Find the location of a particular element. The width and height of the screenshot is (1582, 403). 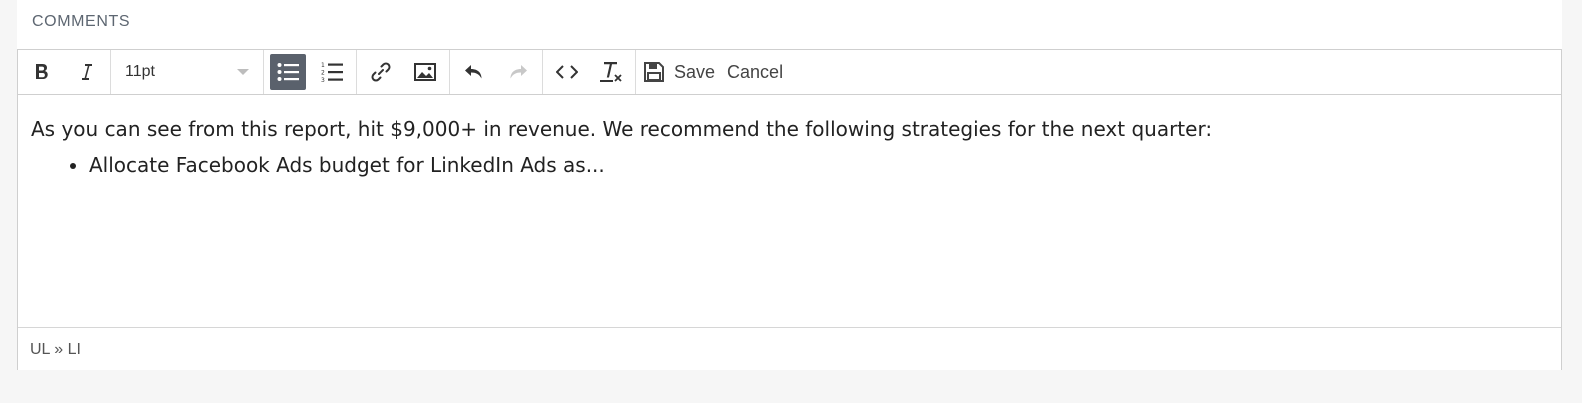

format-group is located at coordinates (64, 72).